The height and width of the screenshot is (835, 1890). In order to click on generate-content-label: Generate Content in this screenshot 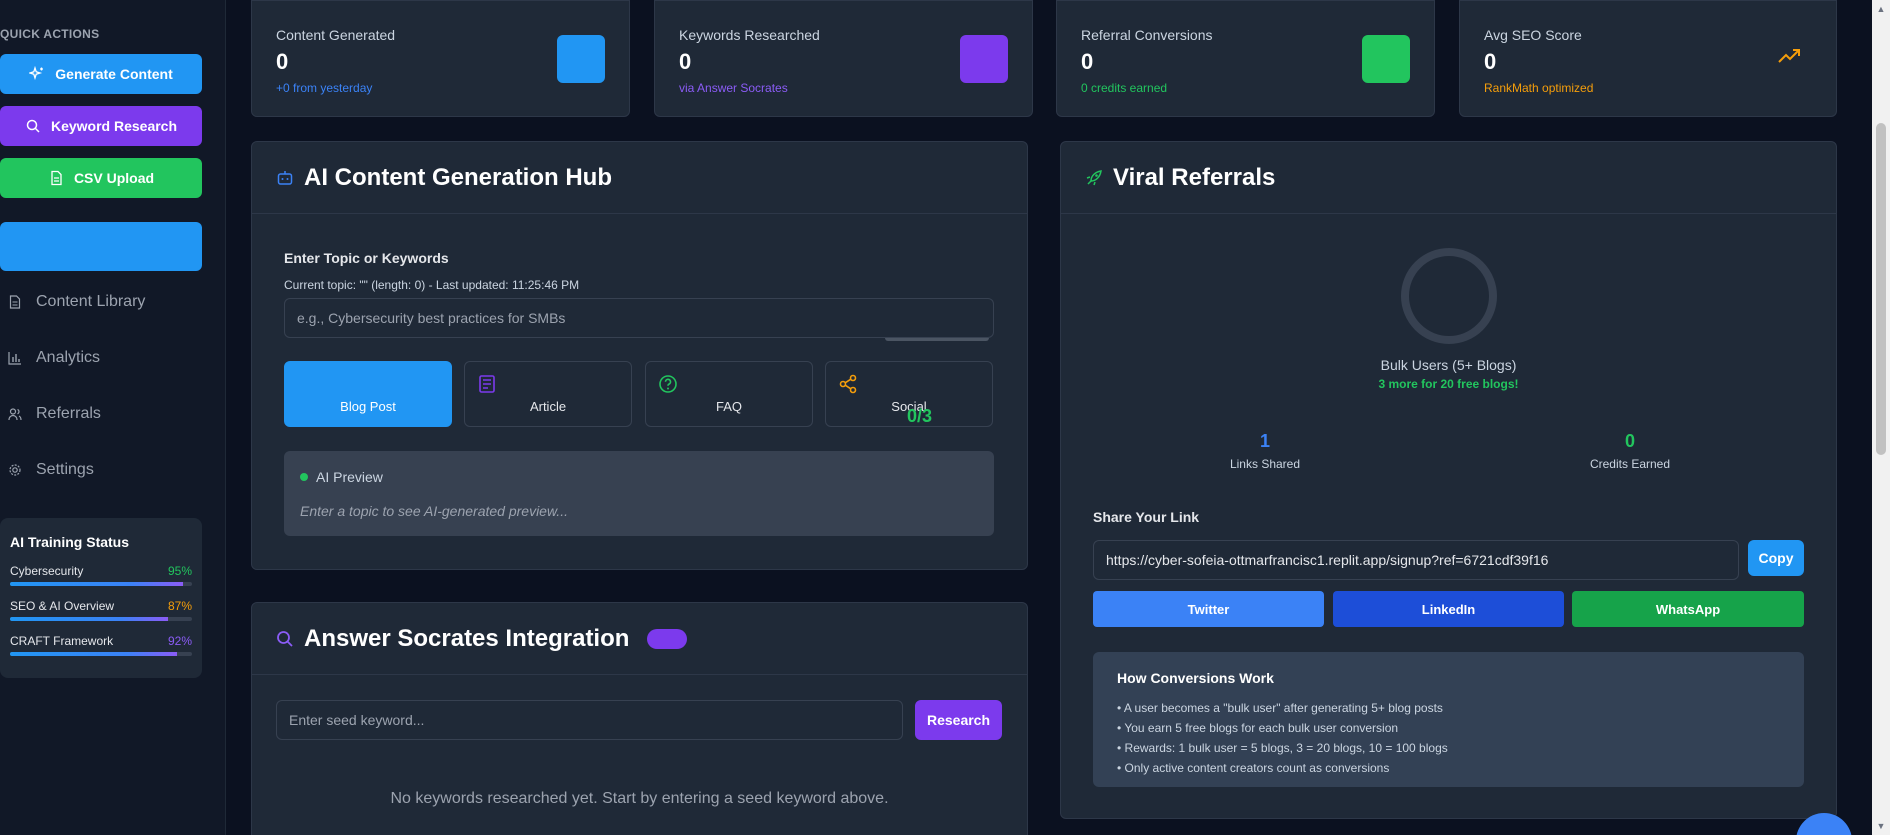, I will do `click(114, 74)`.